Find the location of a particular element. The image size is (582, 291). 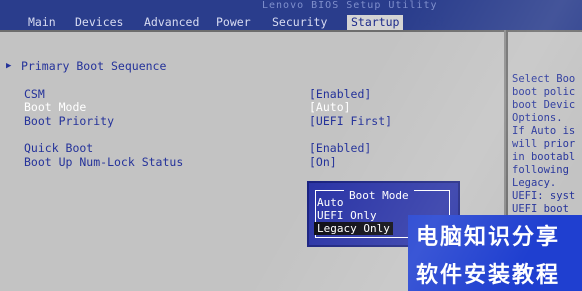

help-line: in bootabl is located at coordinates (544, 157).